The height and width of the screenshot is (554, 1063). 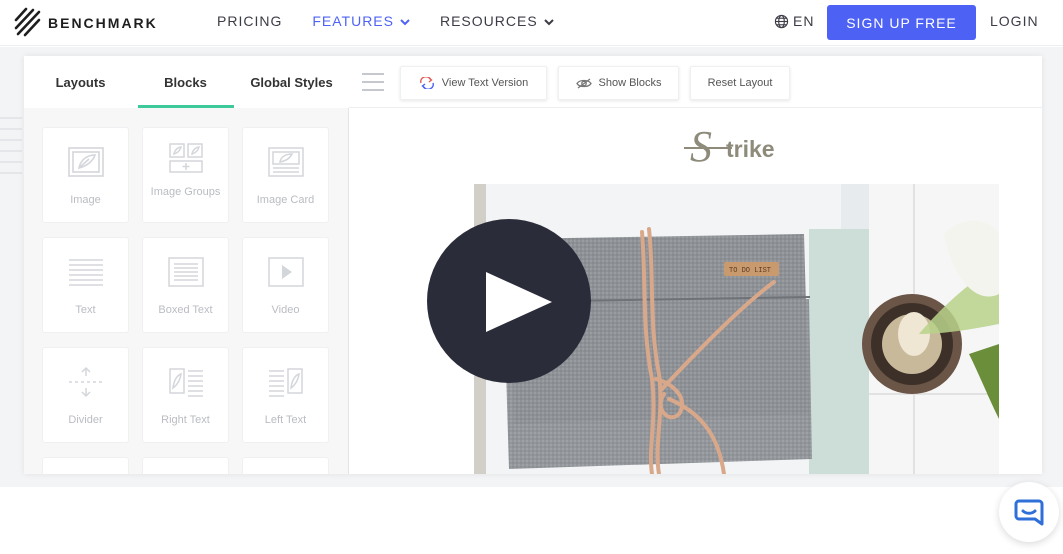 I want to click on block-image: Image, so click(x=85, y=175).